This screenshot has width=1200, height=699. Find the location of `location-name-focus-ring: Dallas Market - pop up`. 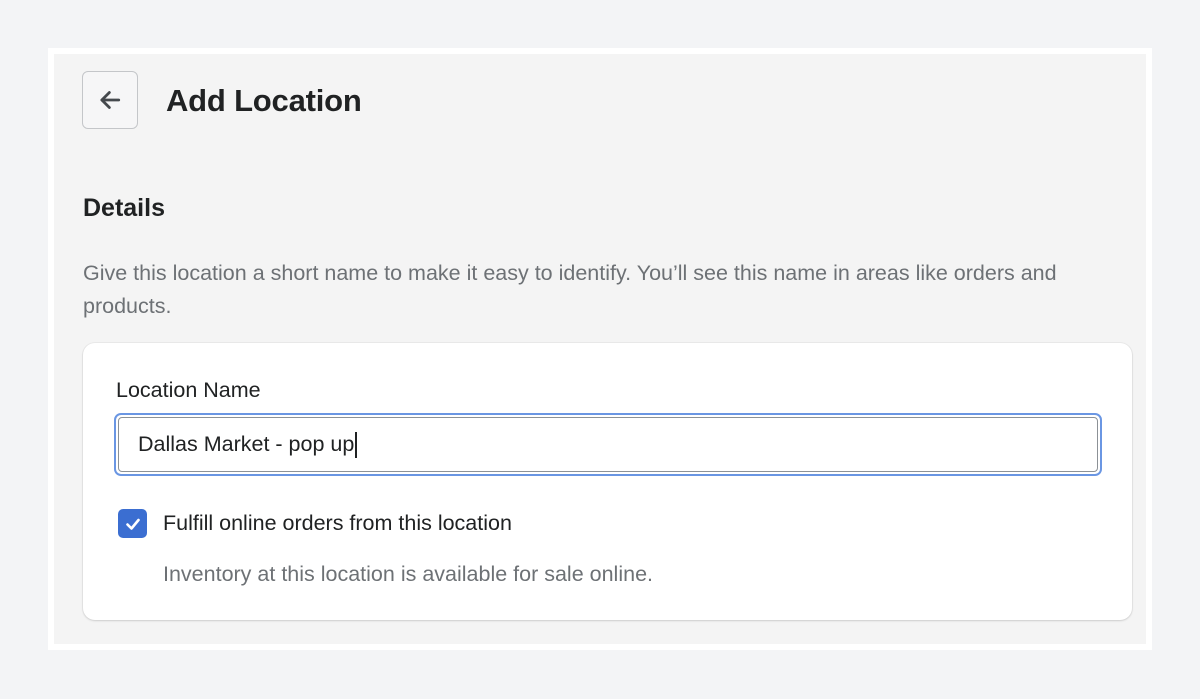

location-name-focus-ring: Dallas Market - pop up is located at coordinates (608, 444).